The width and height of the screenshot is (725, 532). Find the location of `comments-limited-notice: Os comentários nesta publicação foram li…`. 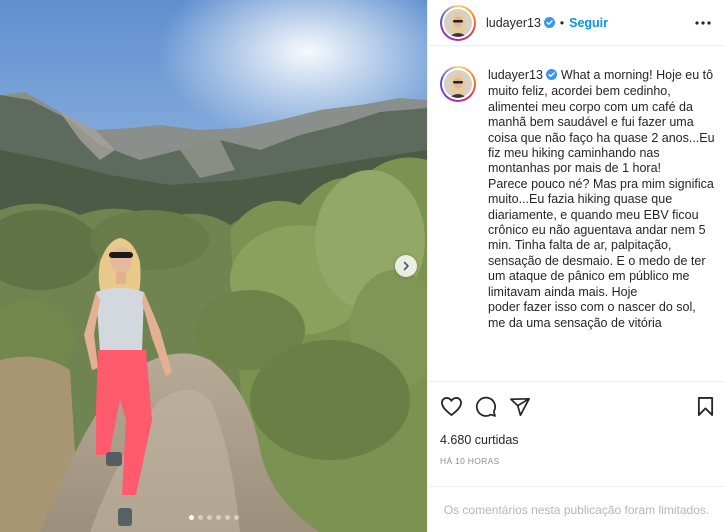

comments-limited-notice: Os comentários nesta publicação foram li… is located at coordinates (576, 509).